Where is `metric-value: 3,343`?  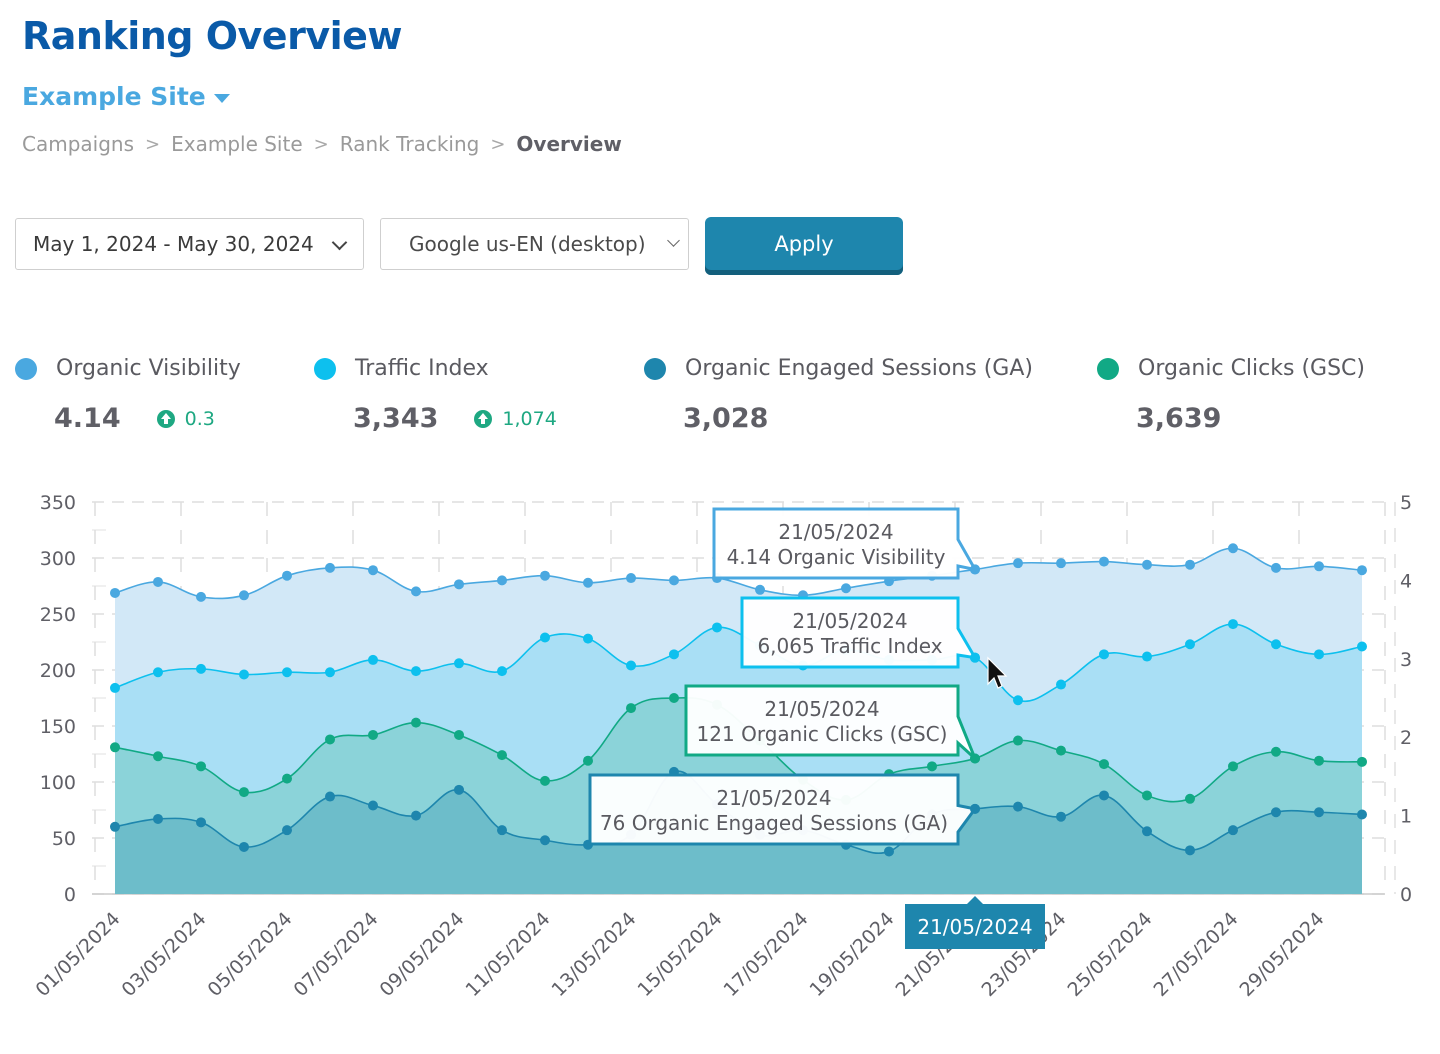 metric-value: 3,343 is located at coordinates (396, 418).